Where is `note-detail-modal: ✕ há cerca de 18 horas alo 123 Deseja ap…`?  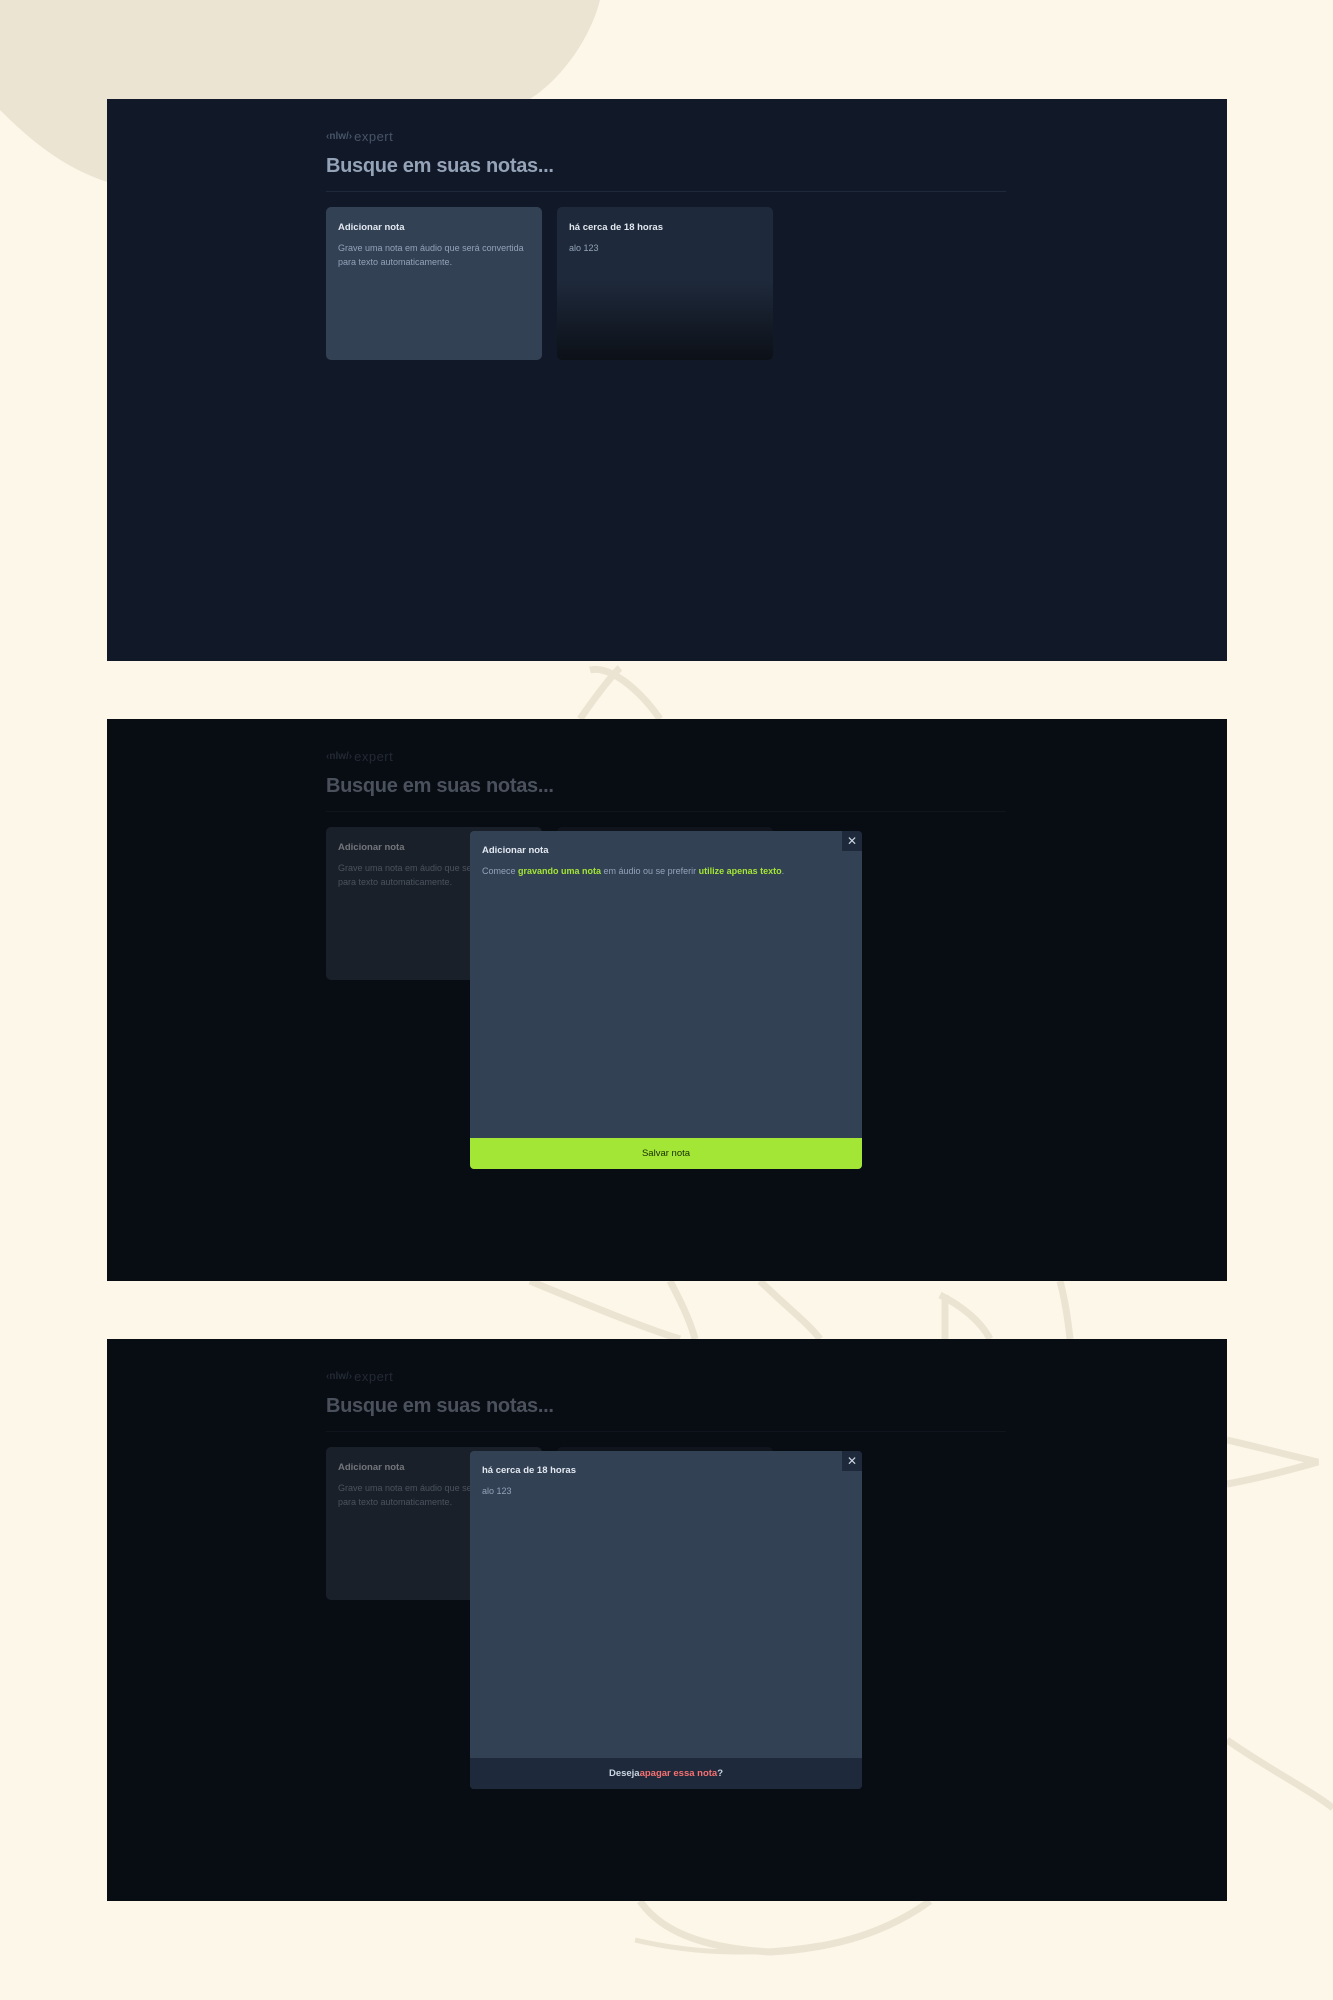 note-detail-modal: ✕ há cerca de 18 horas alo 123 Deseja ap… is located at coordinates (666, 1620).